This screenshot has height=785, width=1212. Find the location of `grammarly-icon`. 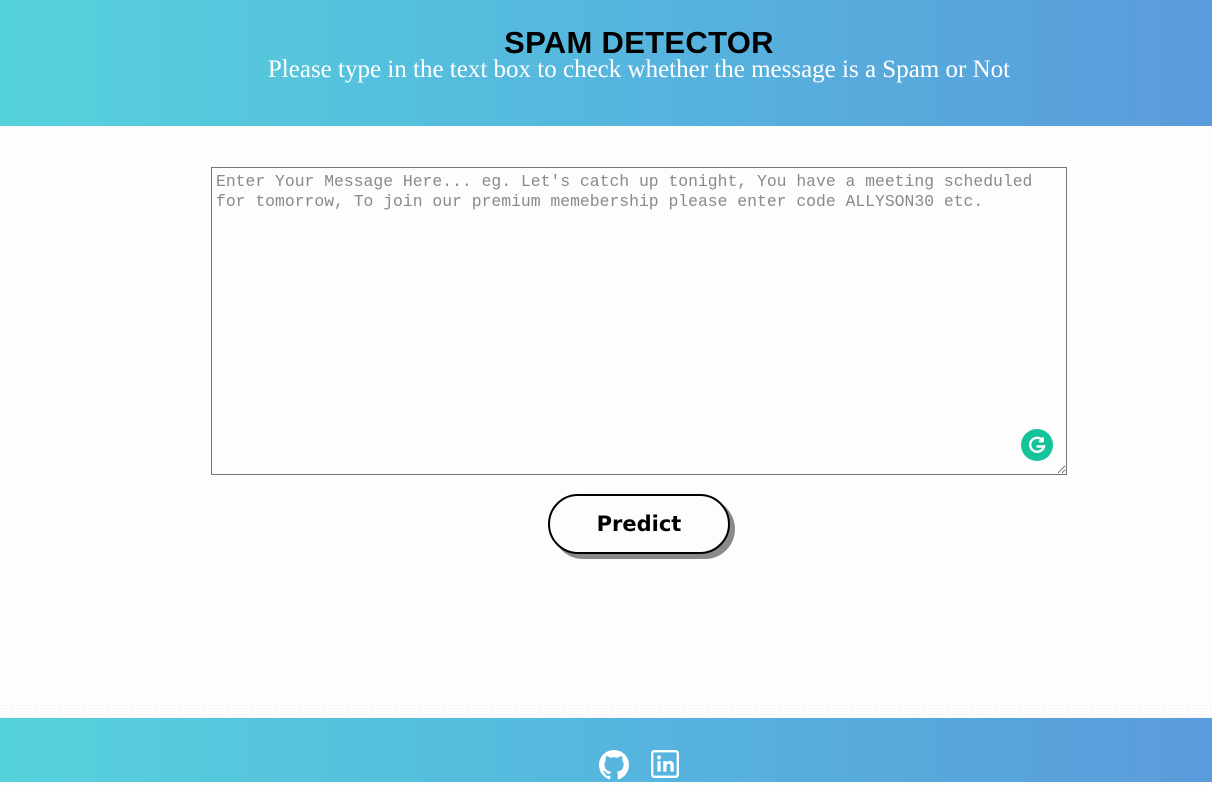

grammarly-icon is located at coordinates (1037, 445).